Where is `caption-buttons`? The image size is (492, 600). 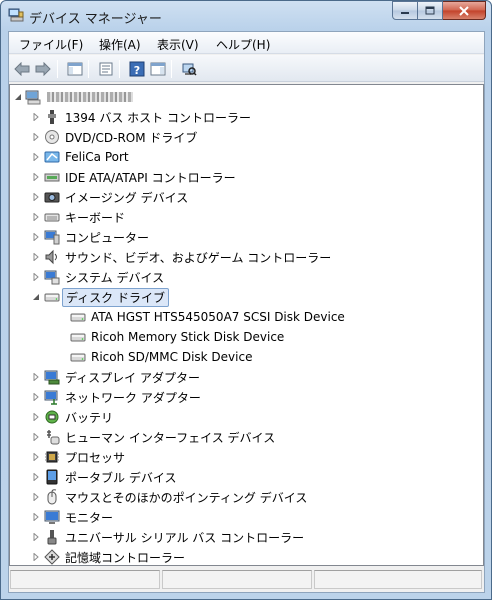 caption-buttons is located at coordinates (439, 11).